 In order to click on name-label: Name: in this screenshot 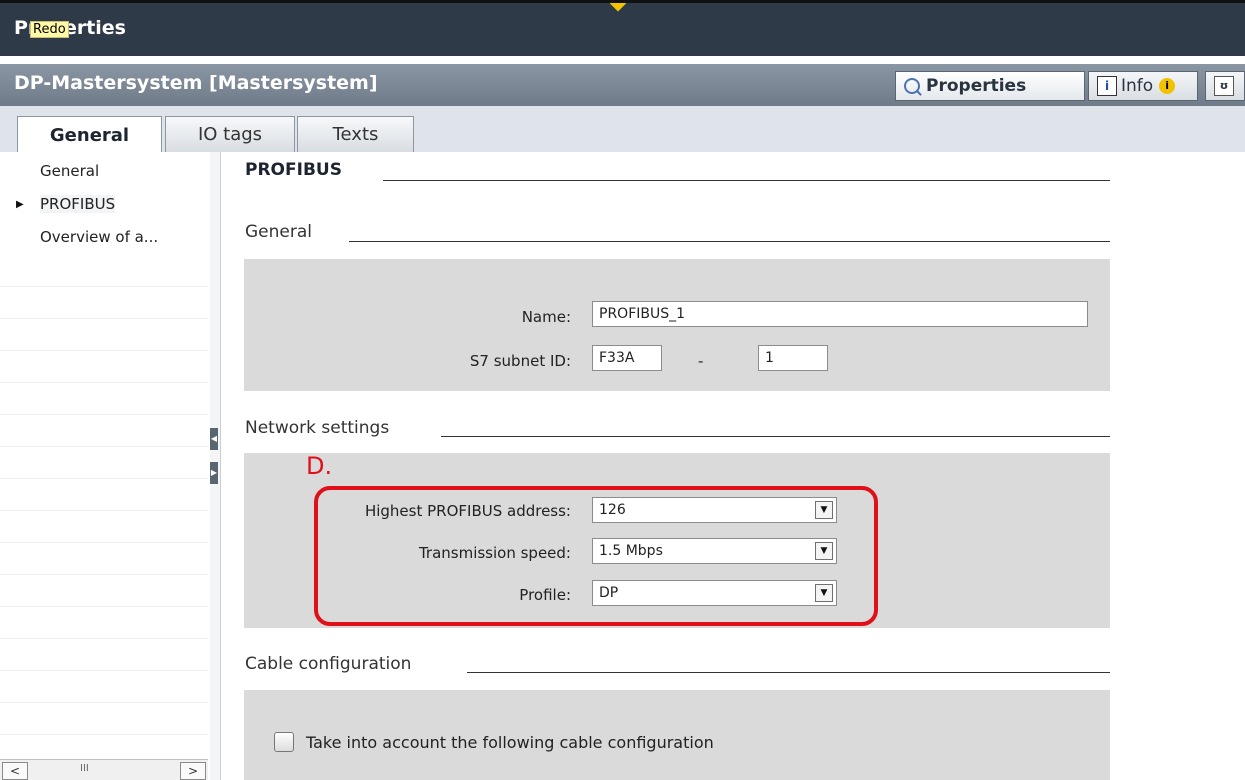, I will do `click(546, 317)`.